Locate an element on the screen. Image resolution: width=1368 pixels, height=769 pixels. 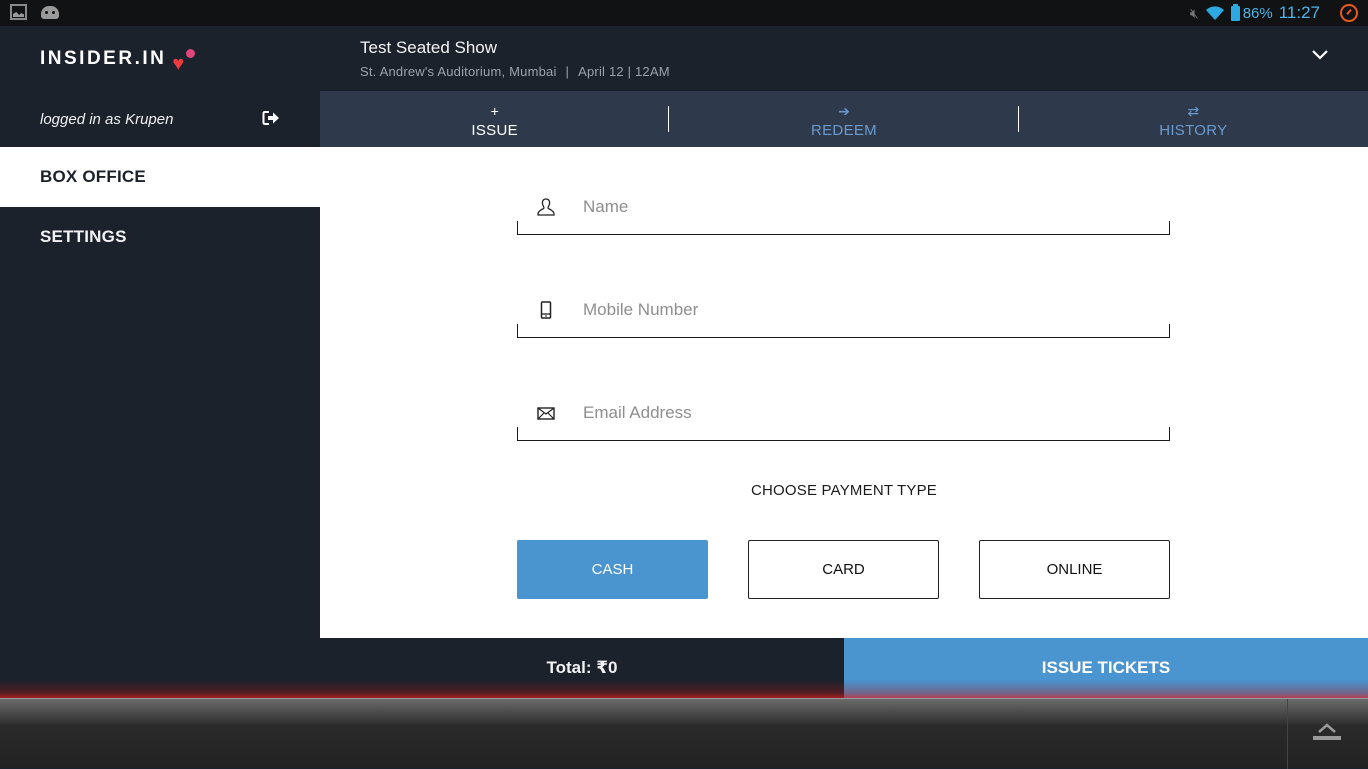
plus-icon: + is located at coordinates (494, 111).